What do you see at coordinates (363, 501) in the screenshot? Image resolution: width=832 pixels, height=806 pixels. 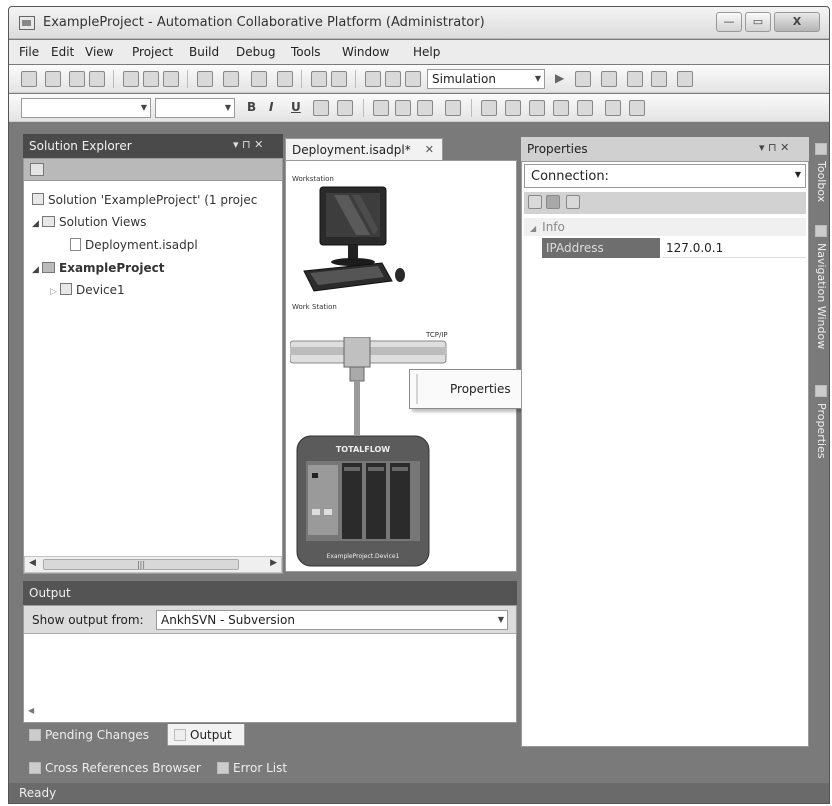 I see `totalflow-device` at bounding box center [363, 501].